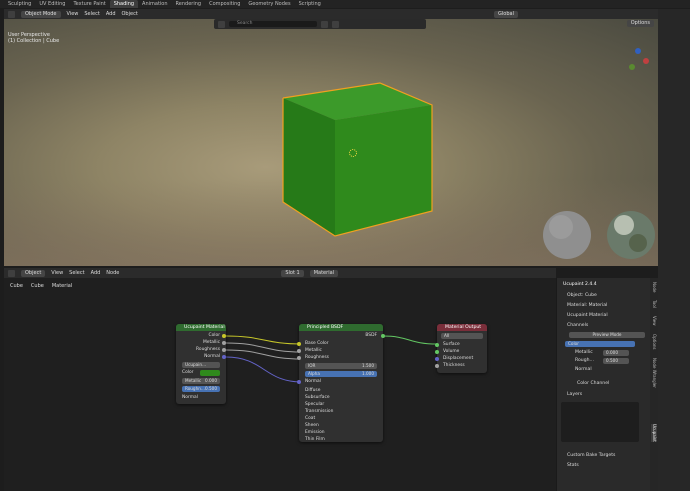 The height and width of the screenshot is (491, 690). Describe the element at coordinates (341, 366) in the screenshot. I see `ior-field: IOR 1.500` at that location.